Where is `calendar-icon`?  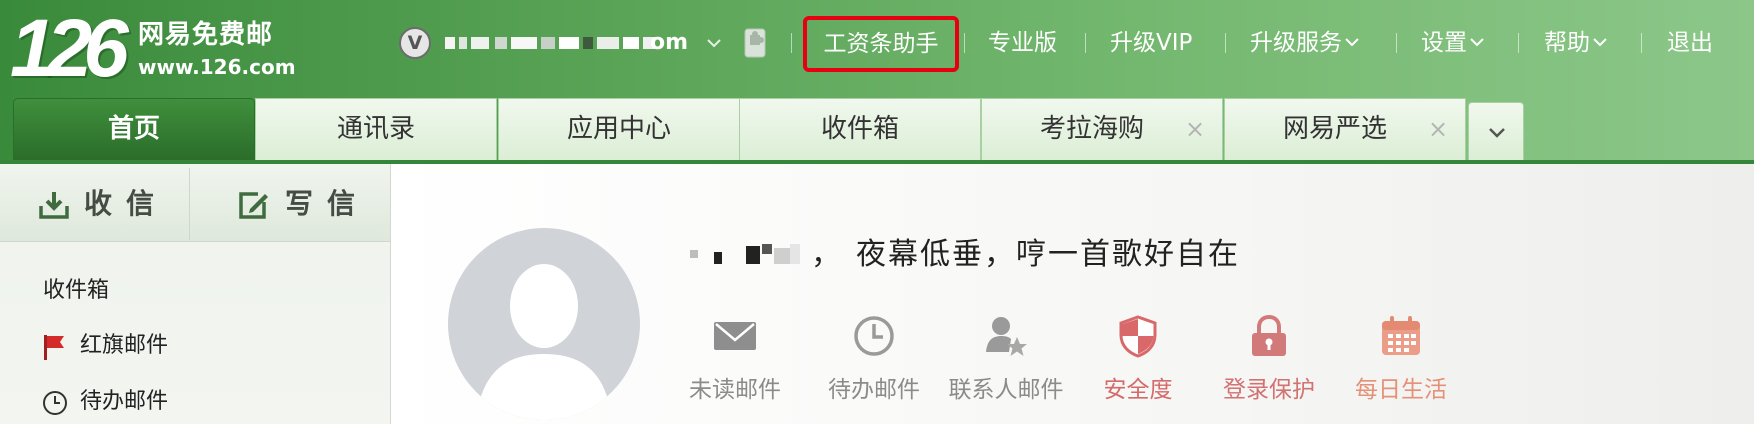 calendar-icon is located at coordinates (1401, 335).